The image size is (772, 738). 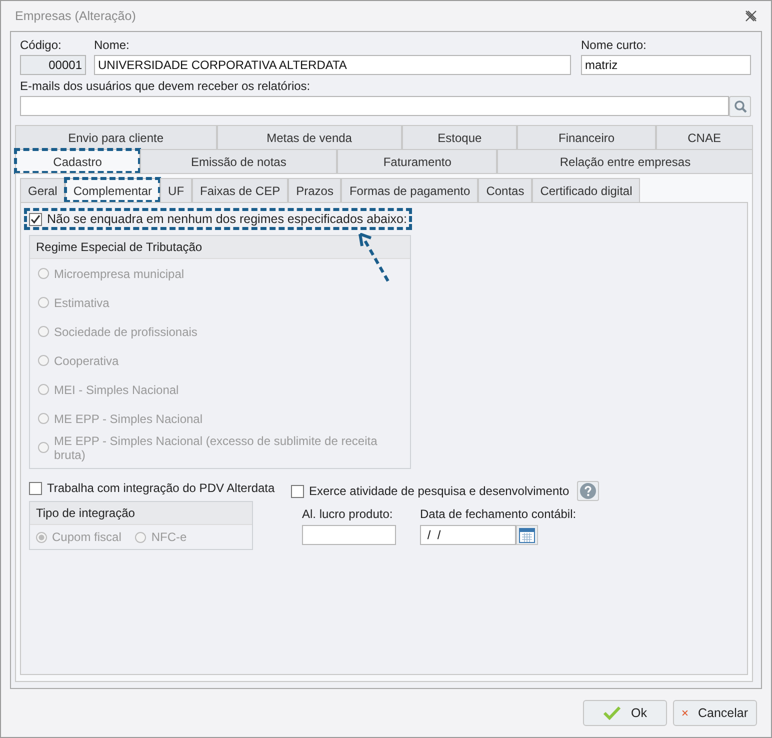 I want to click on group-title: Regime Especial de Tributação, so click(x=220, y=247).